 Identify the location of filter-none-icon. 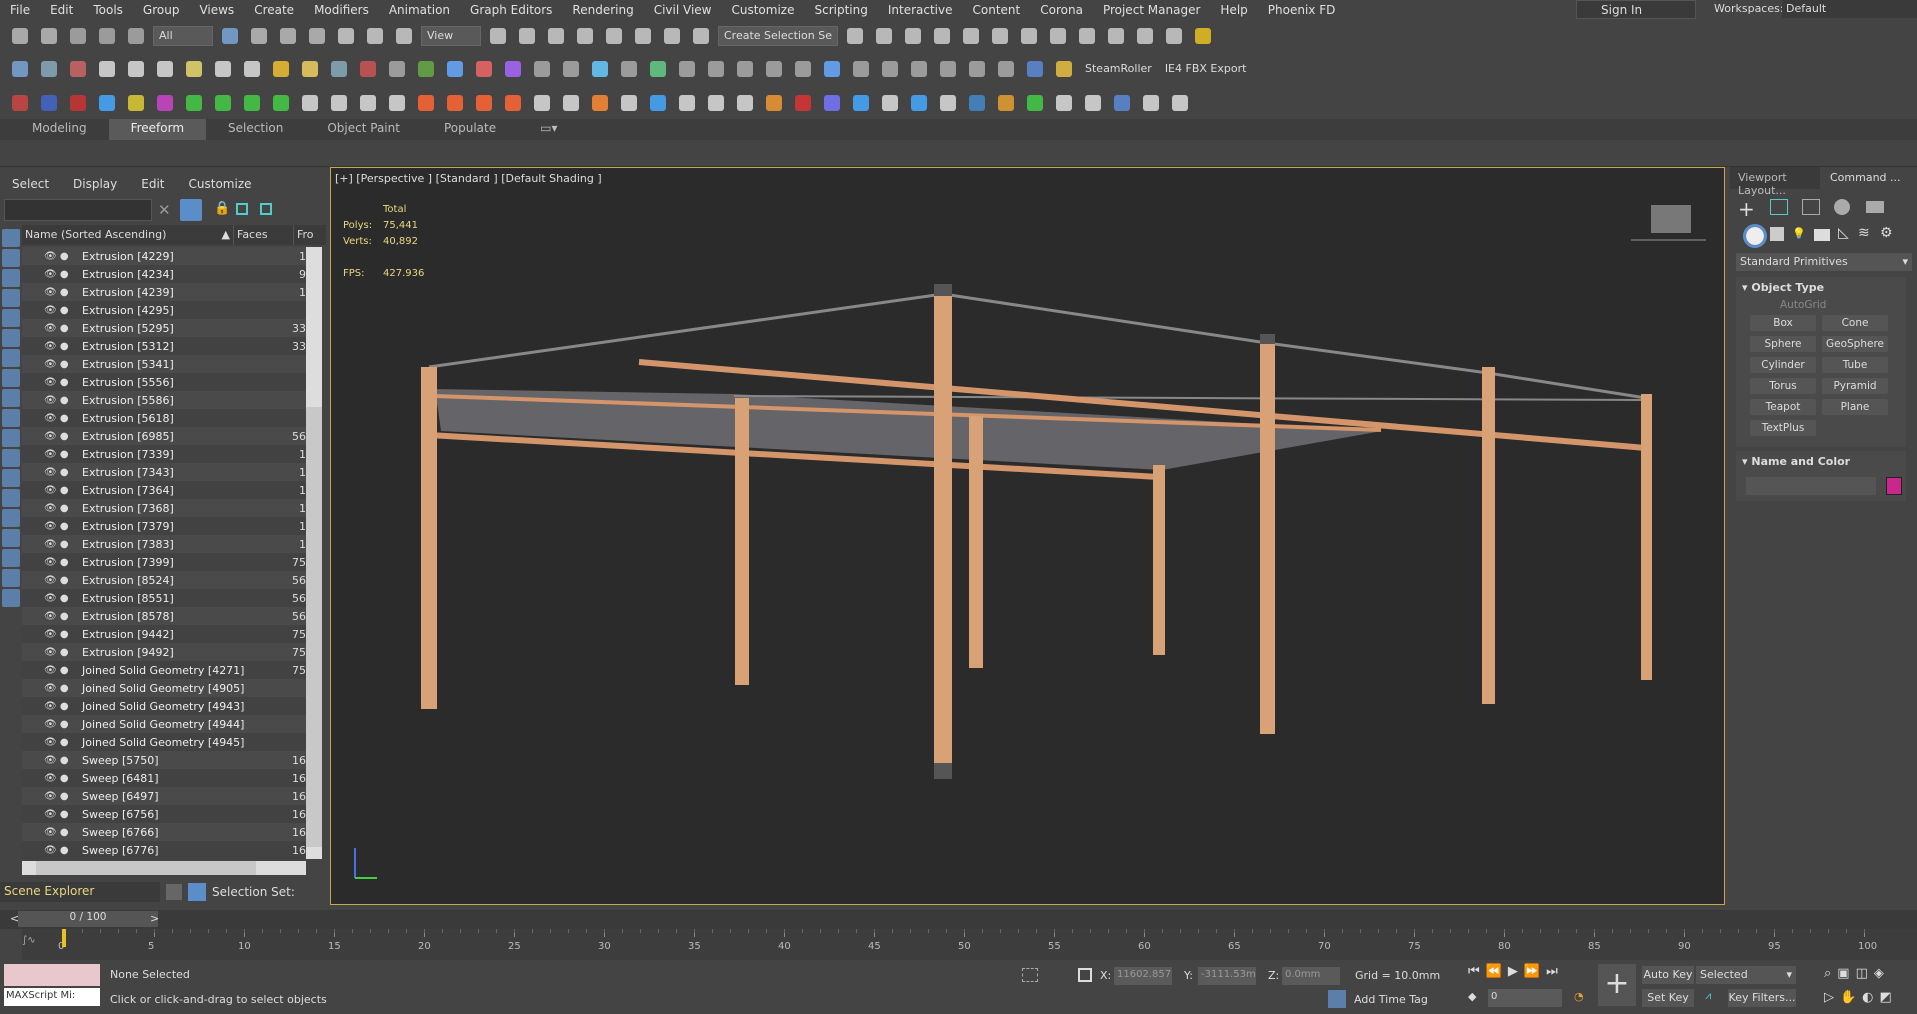
(11, 518).